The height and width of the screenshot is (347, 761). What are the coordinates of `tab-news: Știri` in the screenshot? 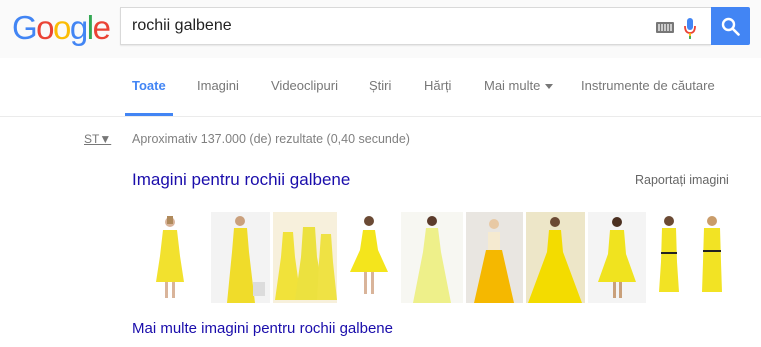 It's located at (380, 85).